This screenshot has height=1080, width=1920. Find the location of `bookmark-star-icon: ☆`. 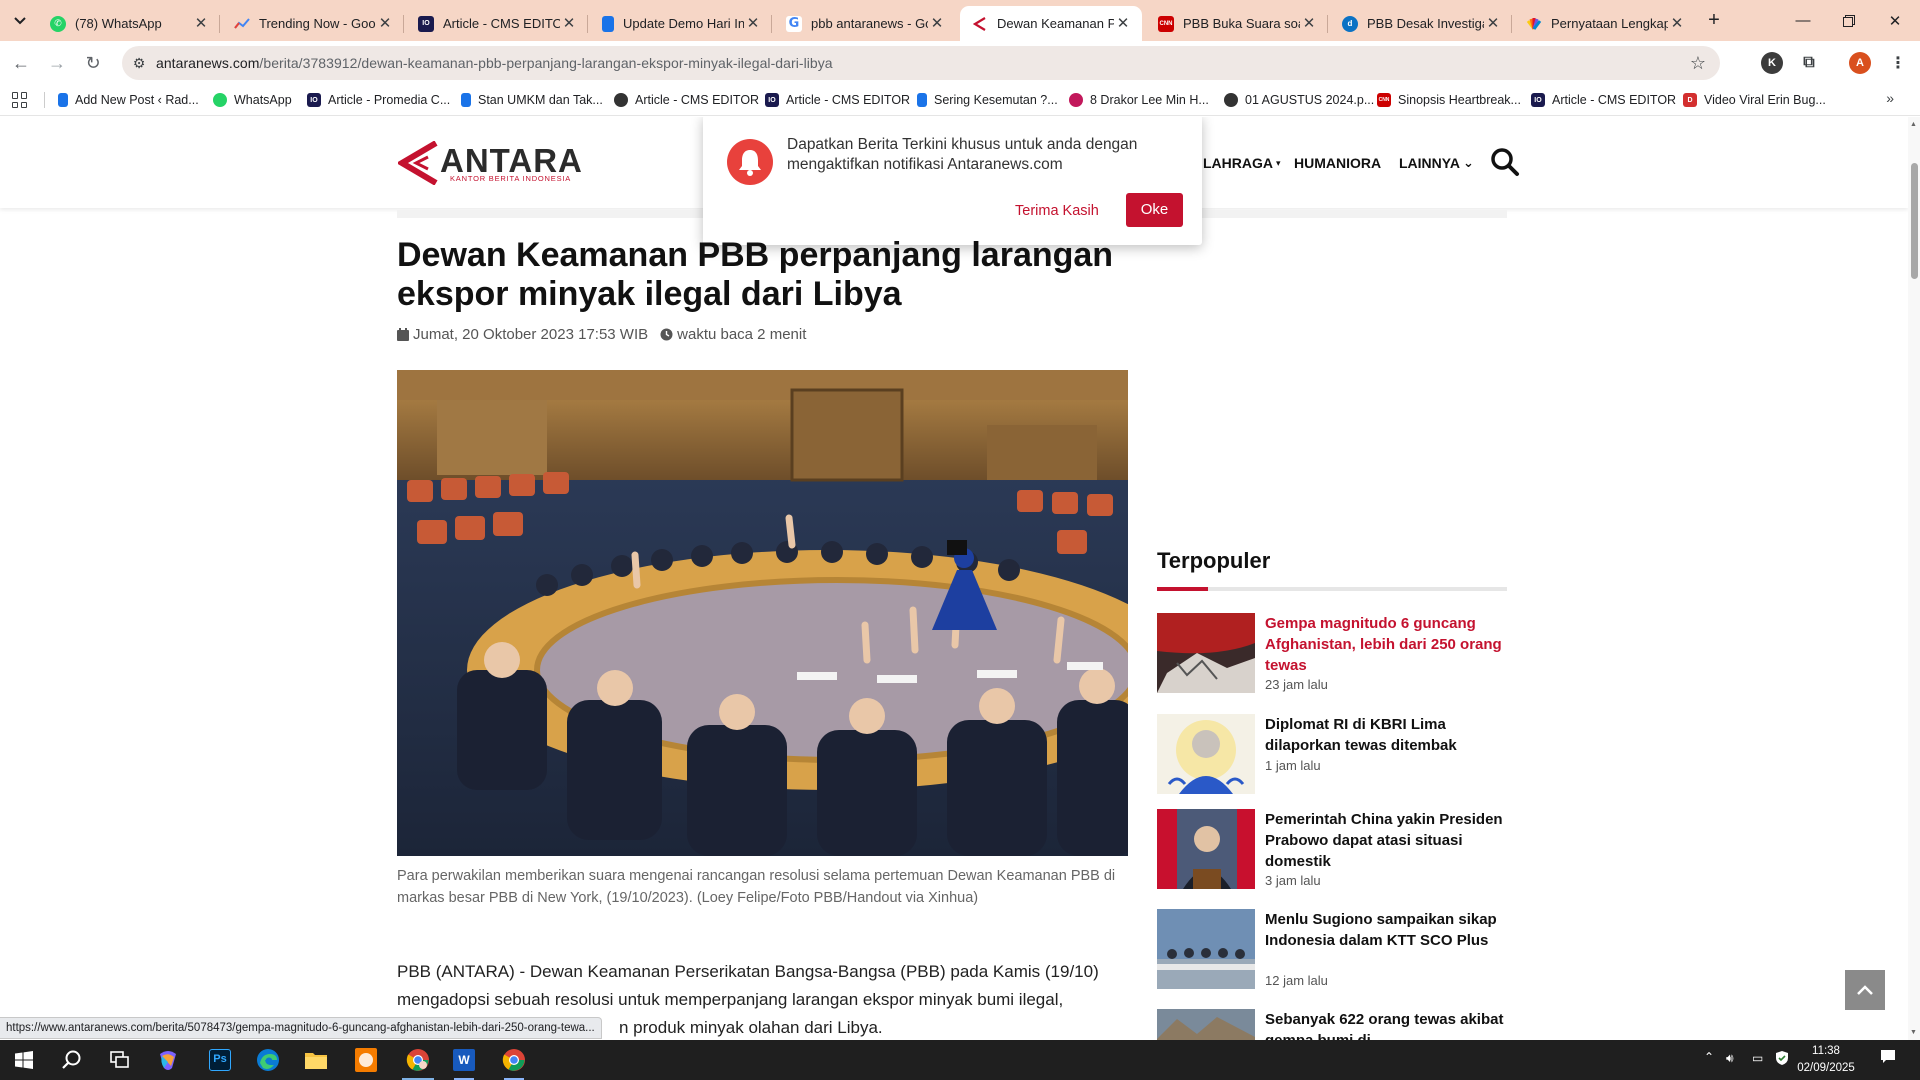

bookmark-star-icon: ☆ is located at coordinates (1698, 63).